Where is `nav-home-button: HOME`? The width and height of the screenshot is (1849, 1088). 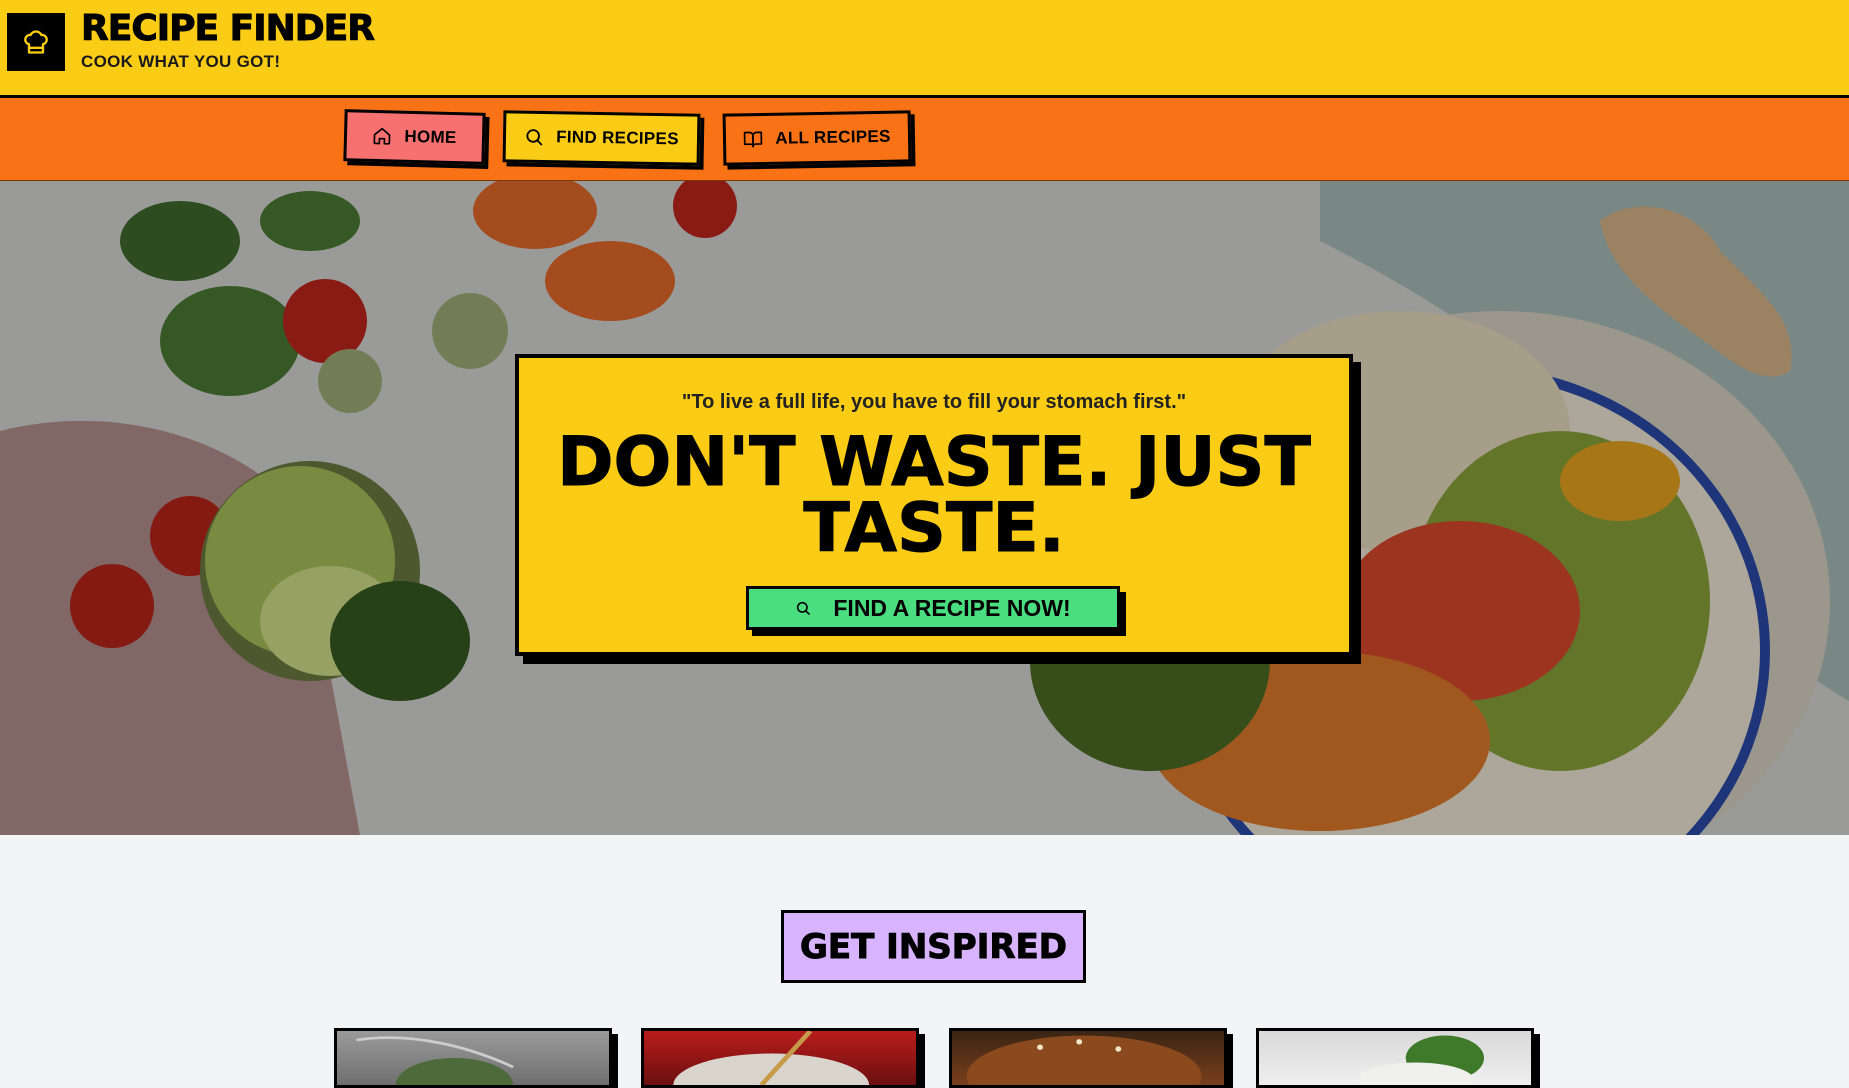 nav-home-button: HOME is located at coordinates (414, 137).